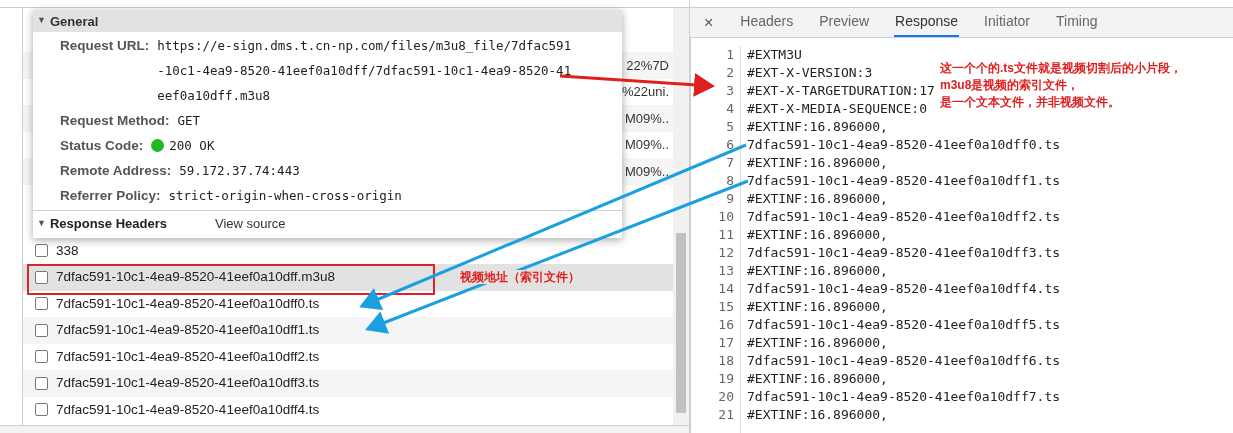 Image resolution: width=1233 pixels, height=433 pixels. Describe the element at coordinates (348, 383) in the screenshot. I see `request-row: 7dfac591-10c1-4ea9-8520-41eef0a10dff3.ts` at that location.